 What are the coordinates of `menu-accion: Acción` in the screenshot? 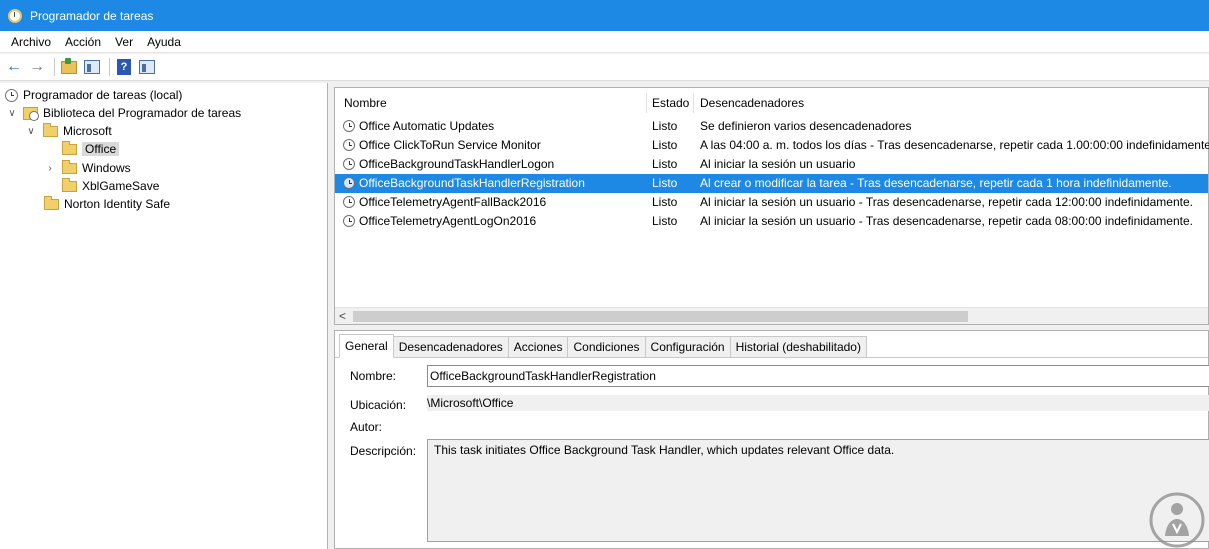 It's located at (83, 42).